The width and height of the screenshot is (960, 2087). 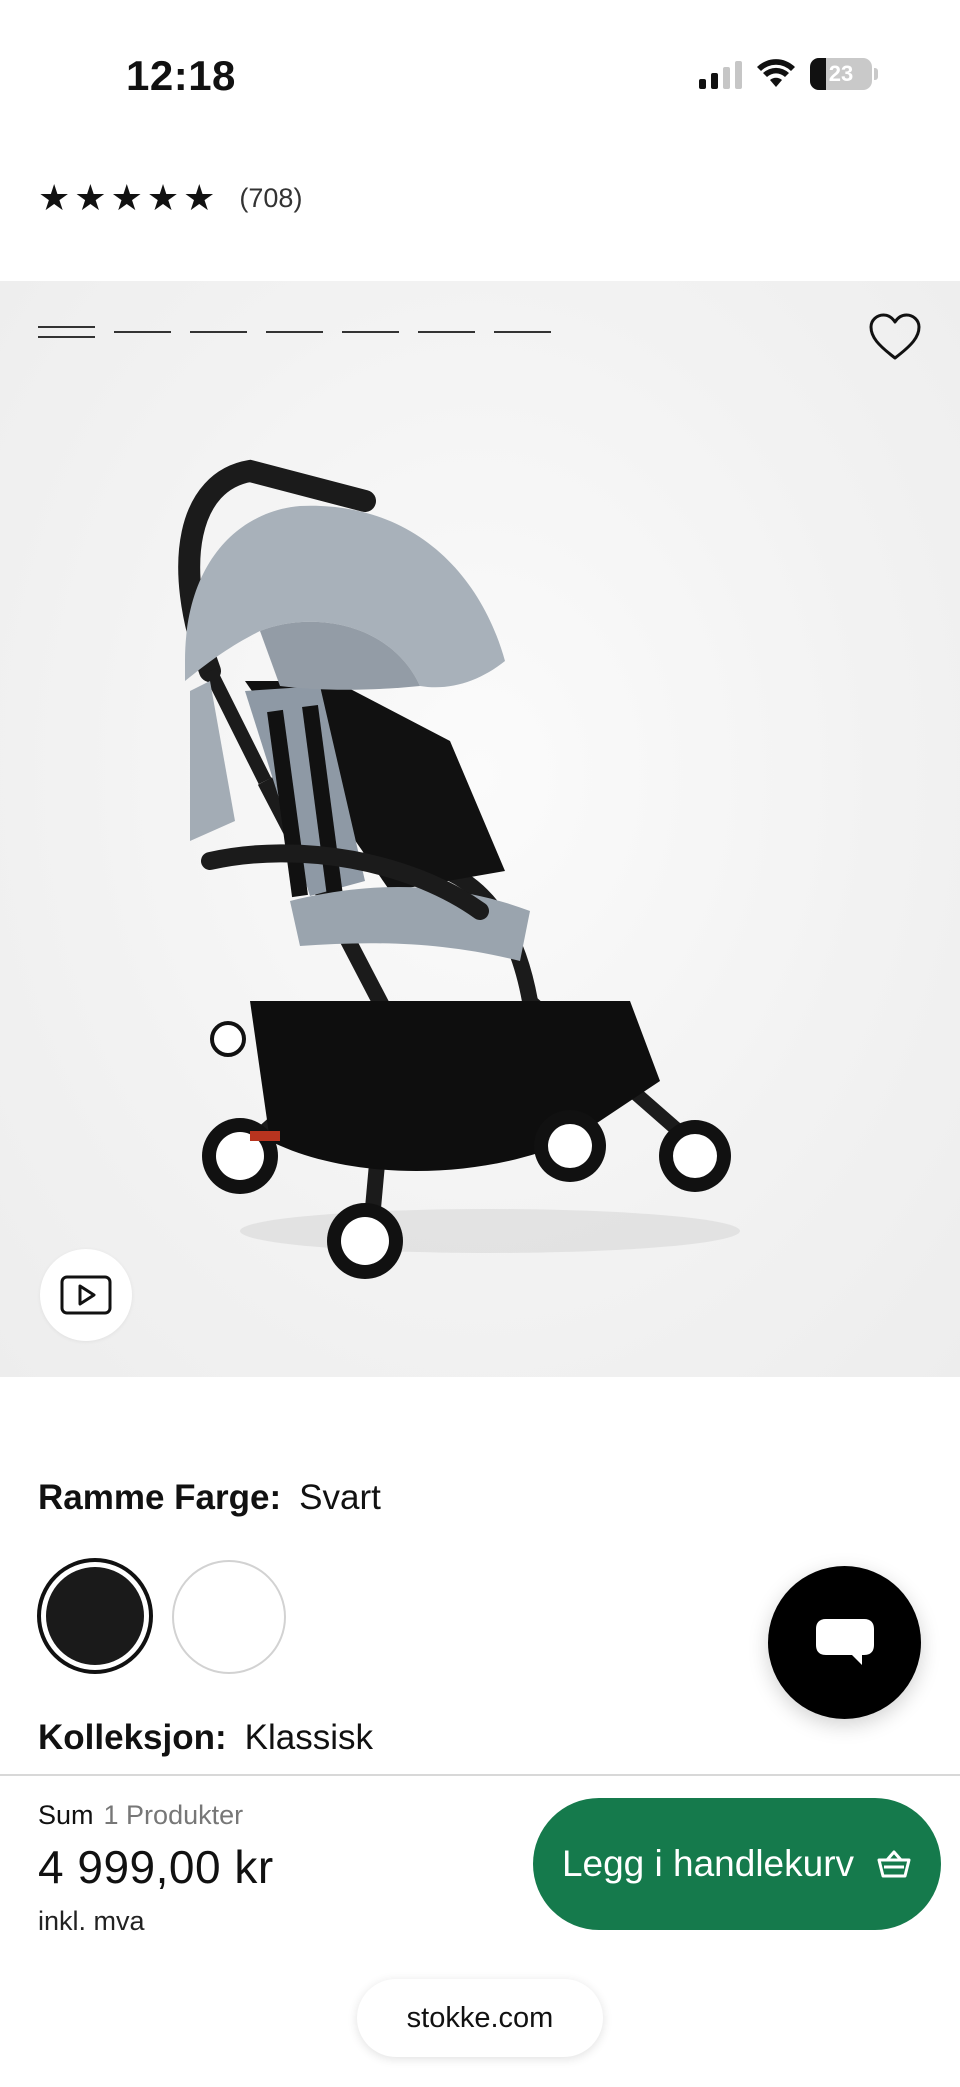 I want to click on wifi-icon, so click(x=776, y=73).